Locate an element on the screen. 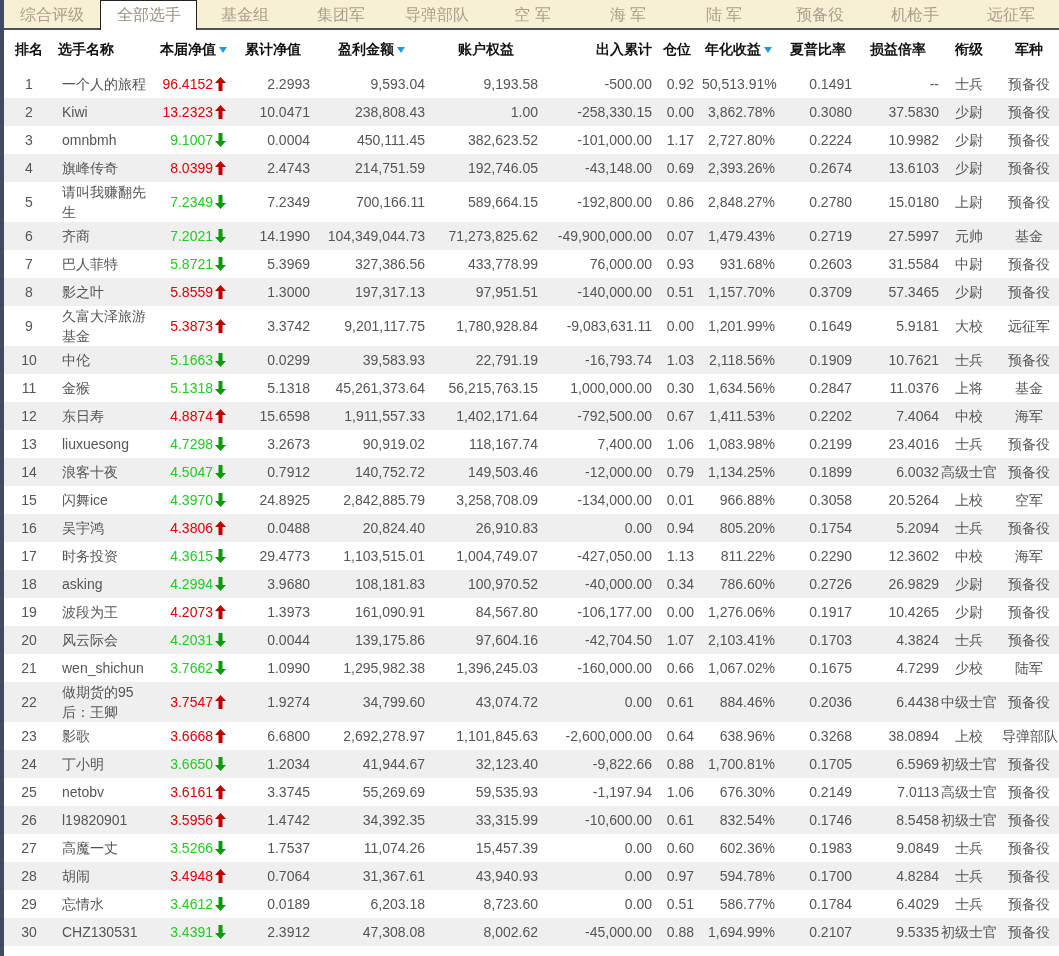 Image resolution: width=1059 pixels, height=956 pixels. table-cell: 6.6800 is located at coordinates (288, 736).